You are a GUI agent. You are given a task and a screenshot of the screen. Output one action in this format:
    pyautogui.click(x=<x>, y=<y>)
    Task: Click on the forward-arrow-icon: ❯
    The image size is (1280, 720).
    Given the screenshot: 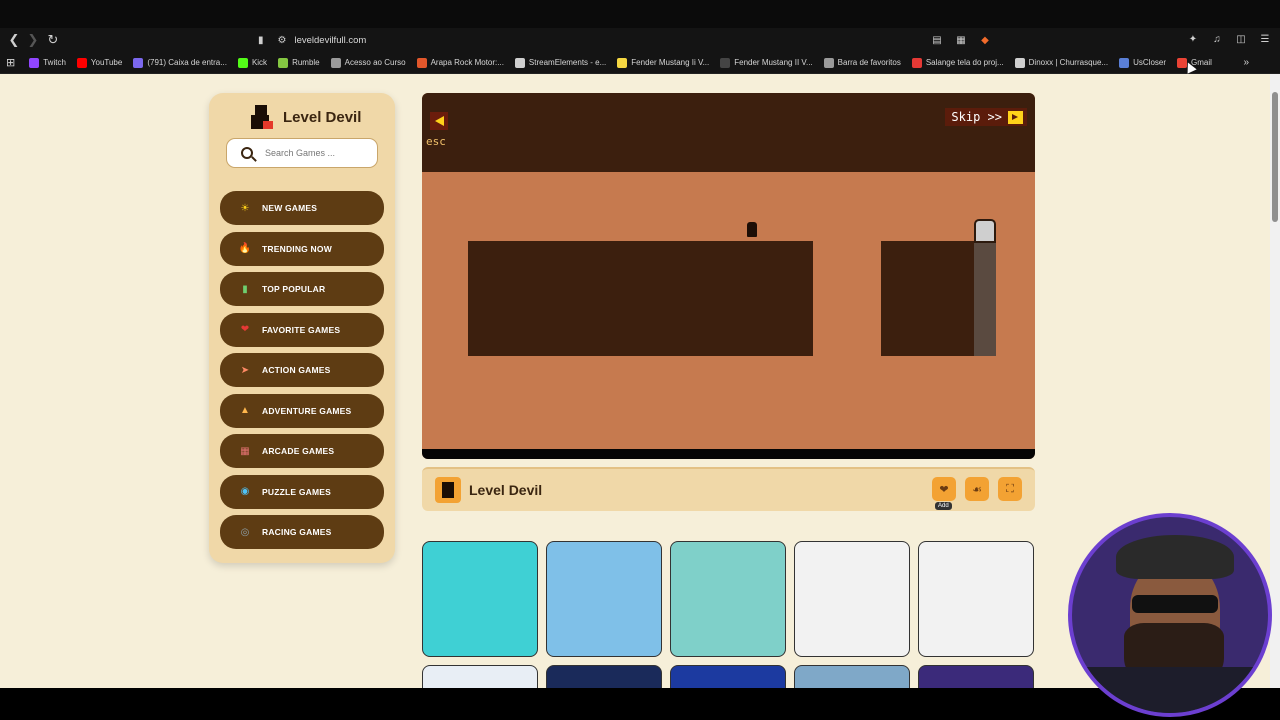 What is the action you would take?
    pyautogui.click(x=33, y=40)
    